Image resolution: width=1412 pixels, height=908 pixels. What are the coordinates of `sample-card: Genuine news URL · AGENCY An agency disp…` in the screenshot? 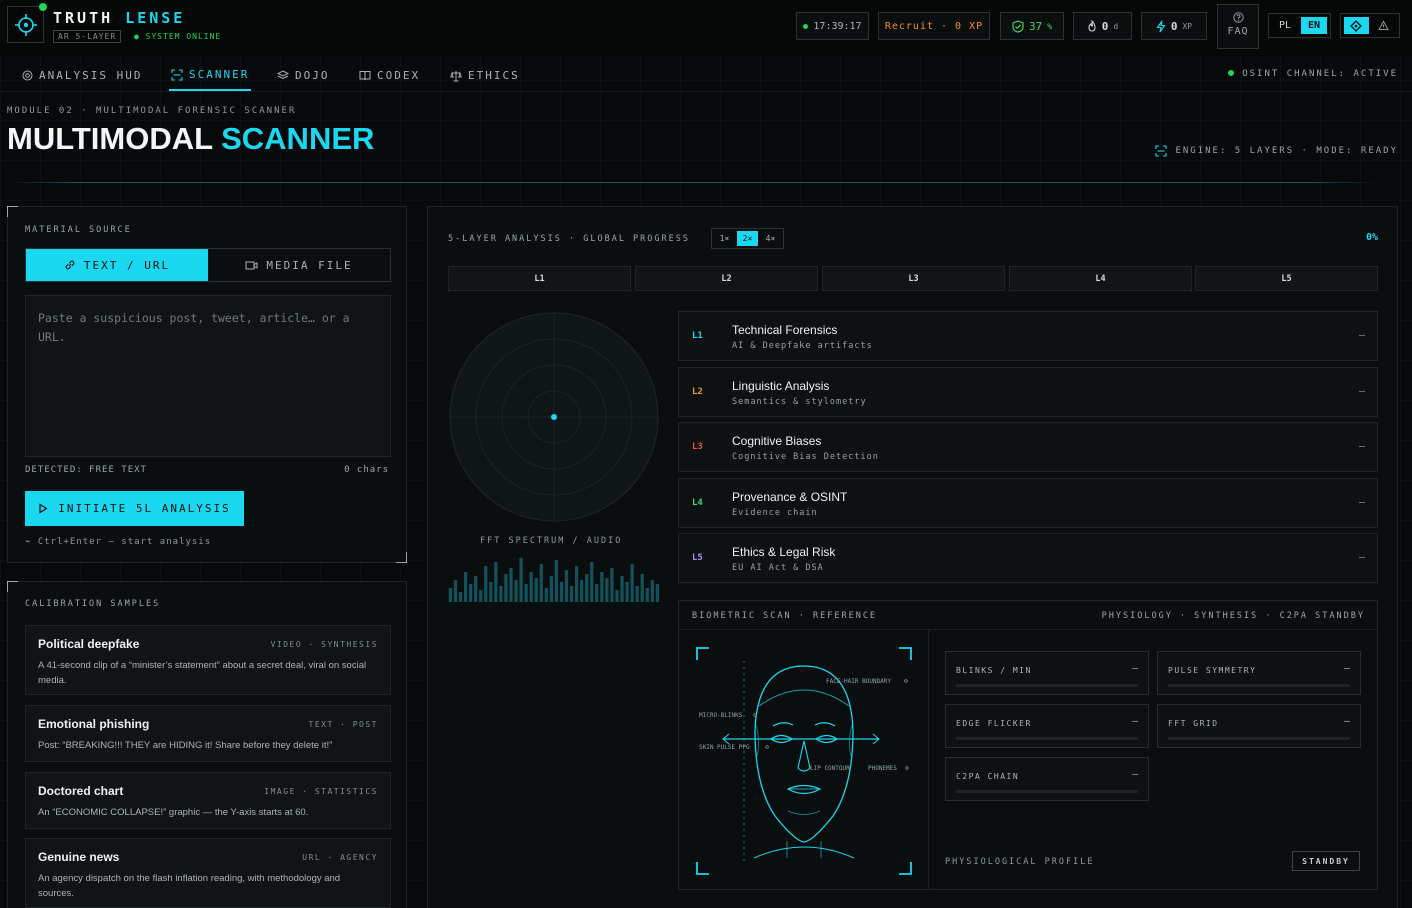 It's located at (208, 873).